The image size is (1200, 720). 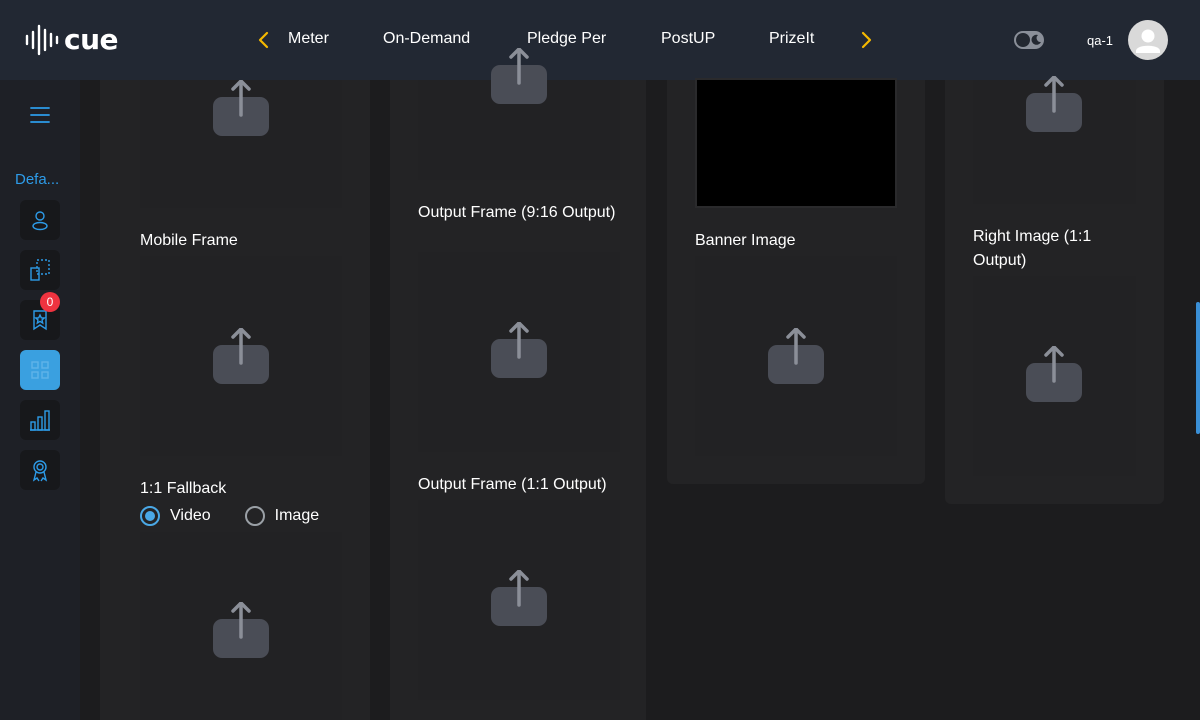 I want to click on output-frame-11-dropzone, so click(x=519, y=600).